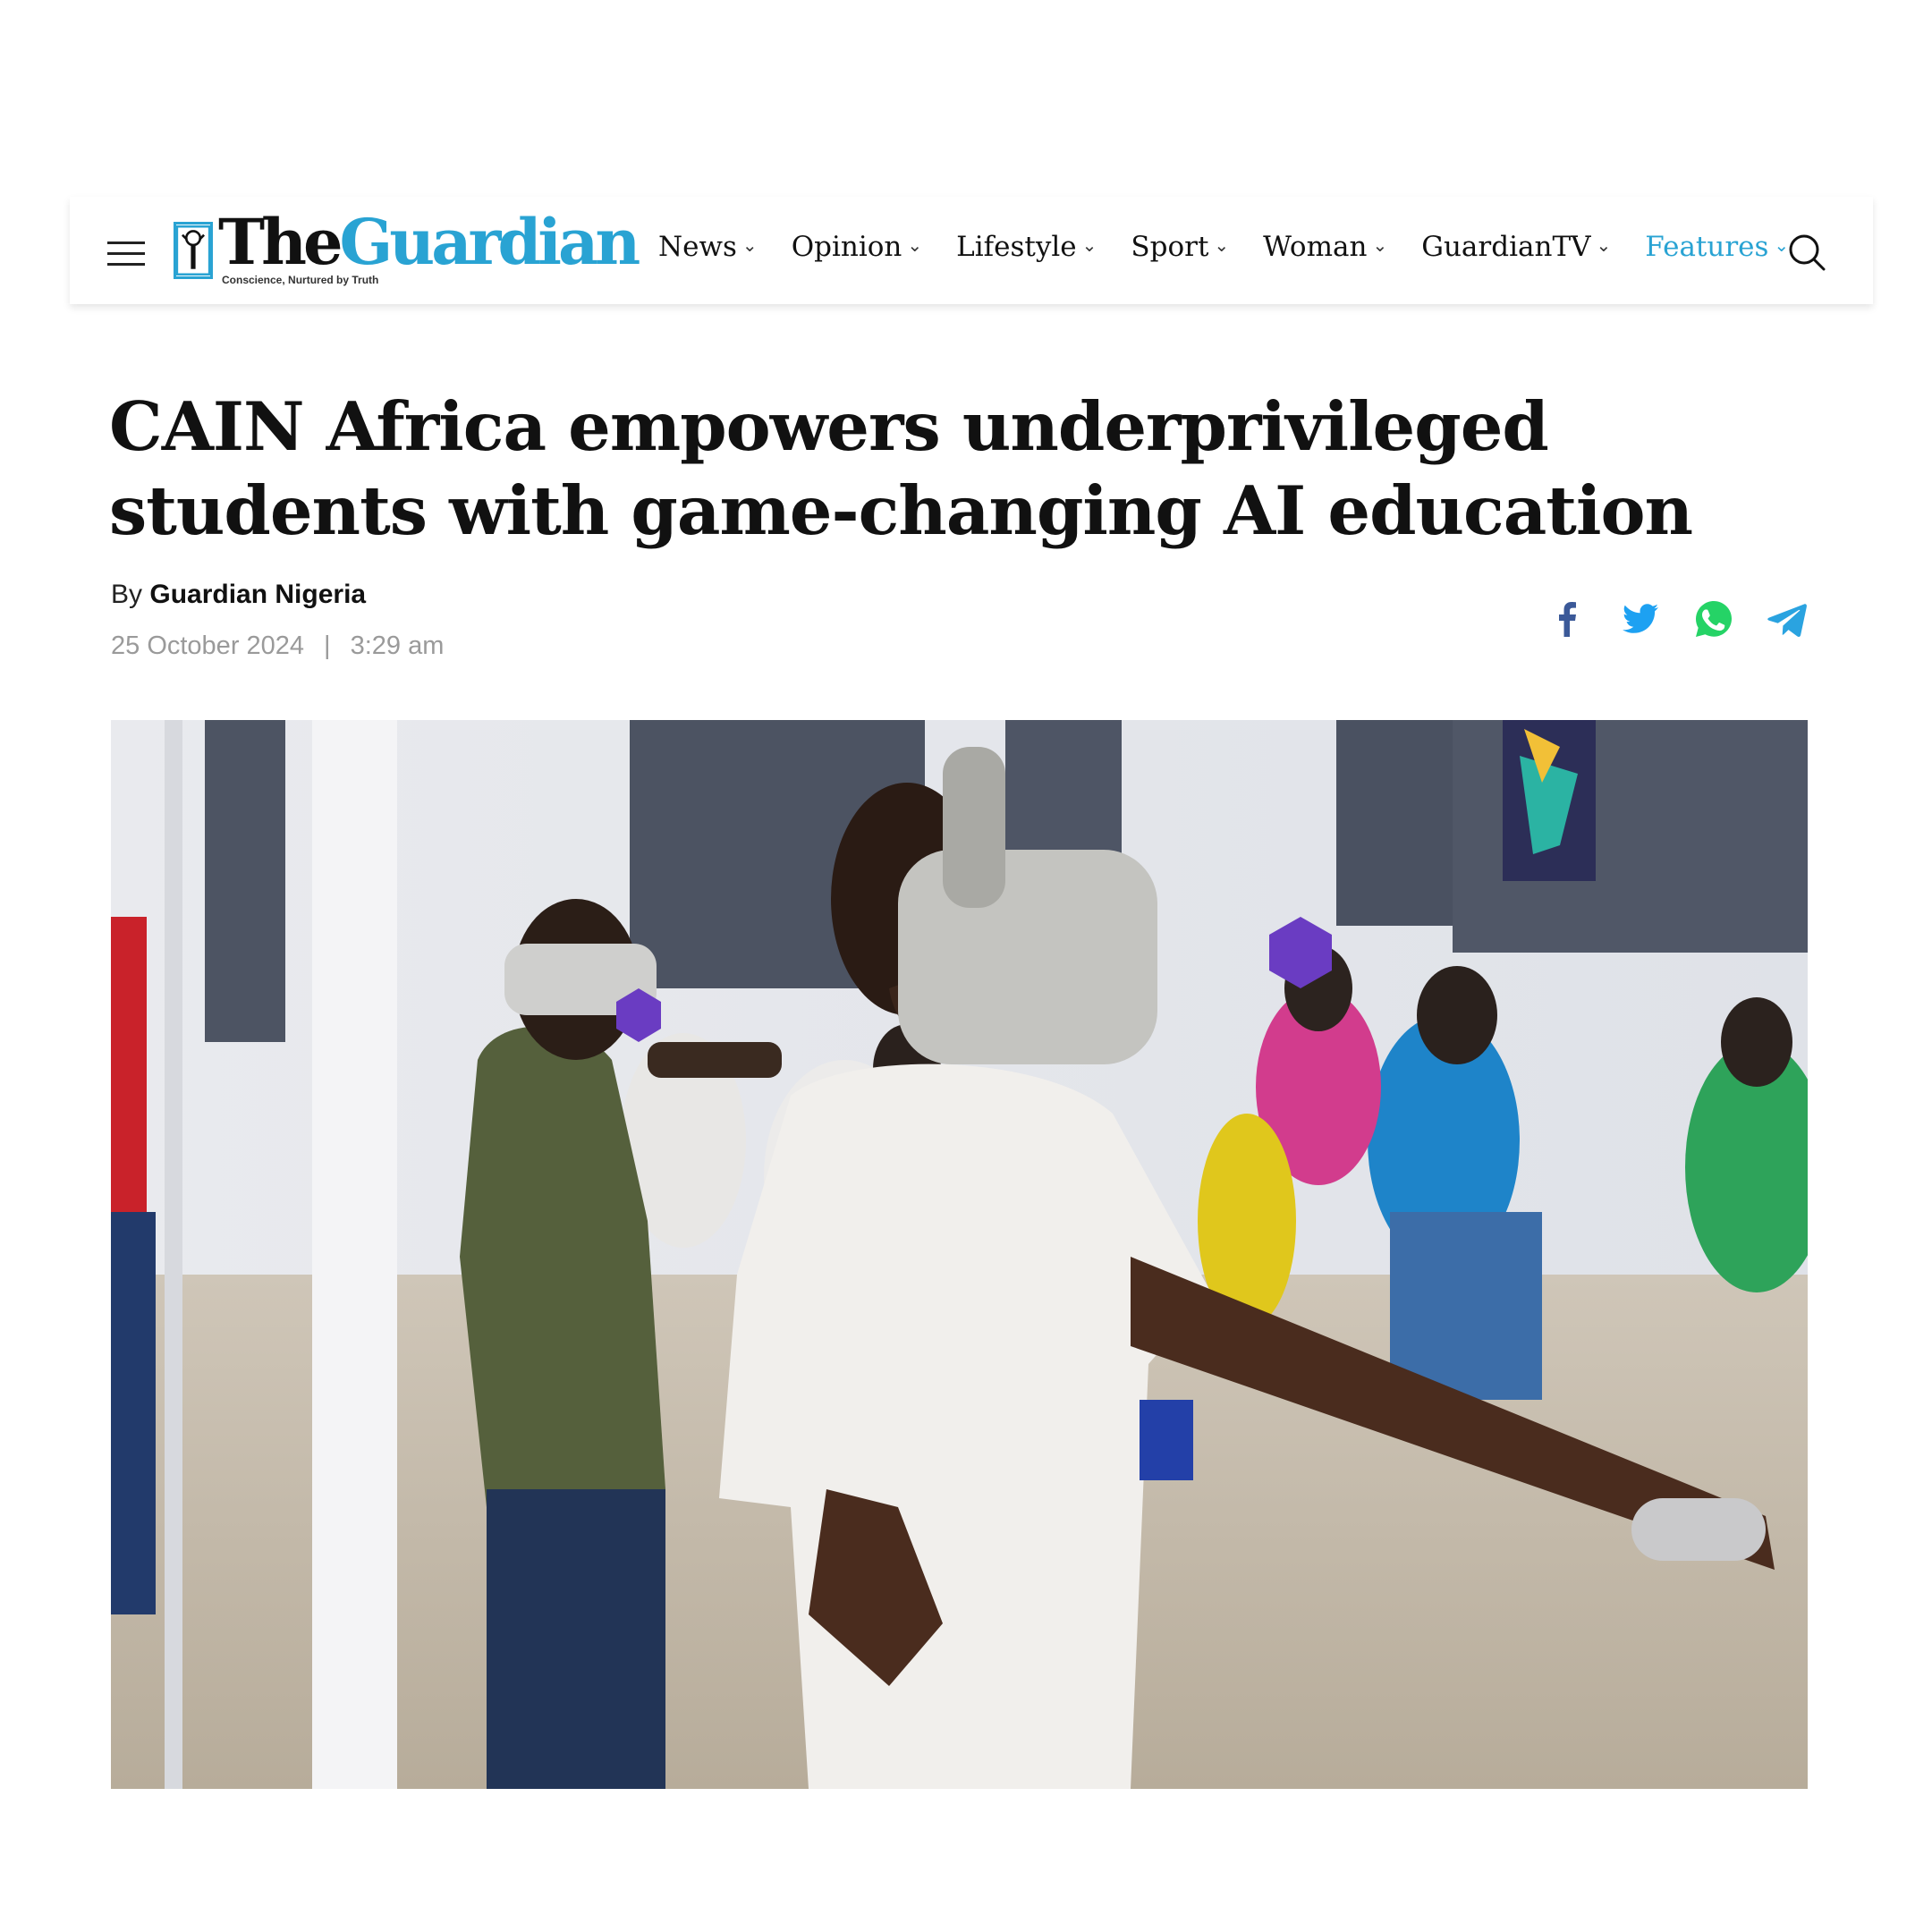 The image size is (1932, 1932). I want to click on article-dateline: 25 October 2024 | 3:29 am, so click(277, 646).